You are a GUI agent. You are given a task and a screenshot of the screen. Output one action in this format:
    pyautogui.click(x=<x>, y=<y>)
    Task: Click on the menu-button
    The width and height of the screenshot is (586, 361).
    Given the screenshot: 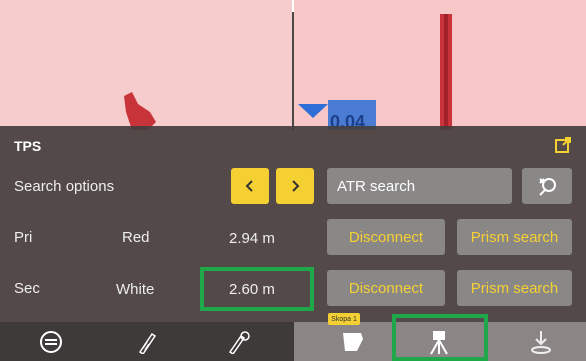 What is the action you would take?
    pyautogui.click(x=51, y=341)
    